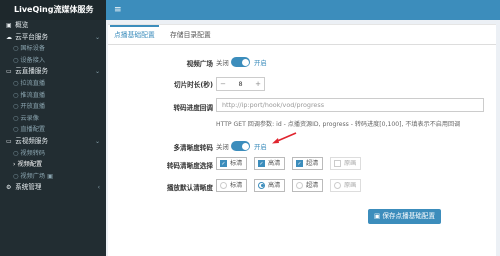  I want to click on sidebar-item-label: 设备接入, so click(33, 60).